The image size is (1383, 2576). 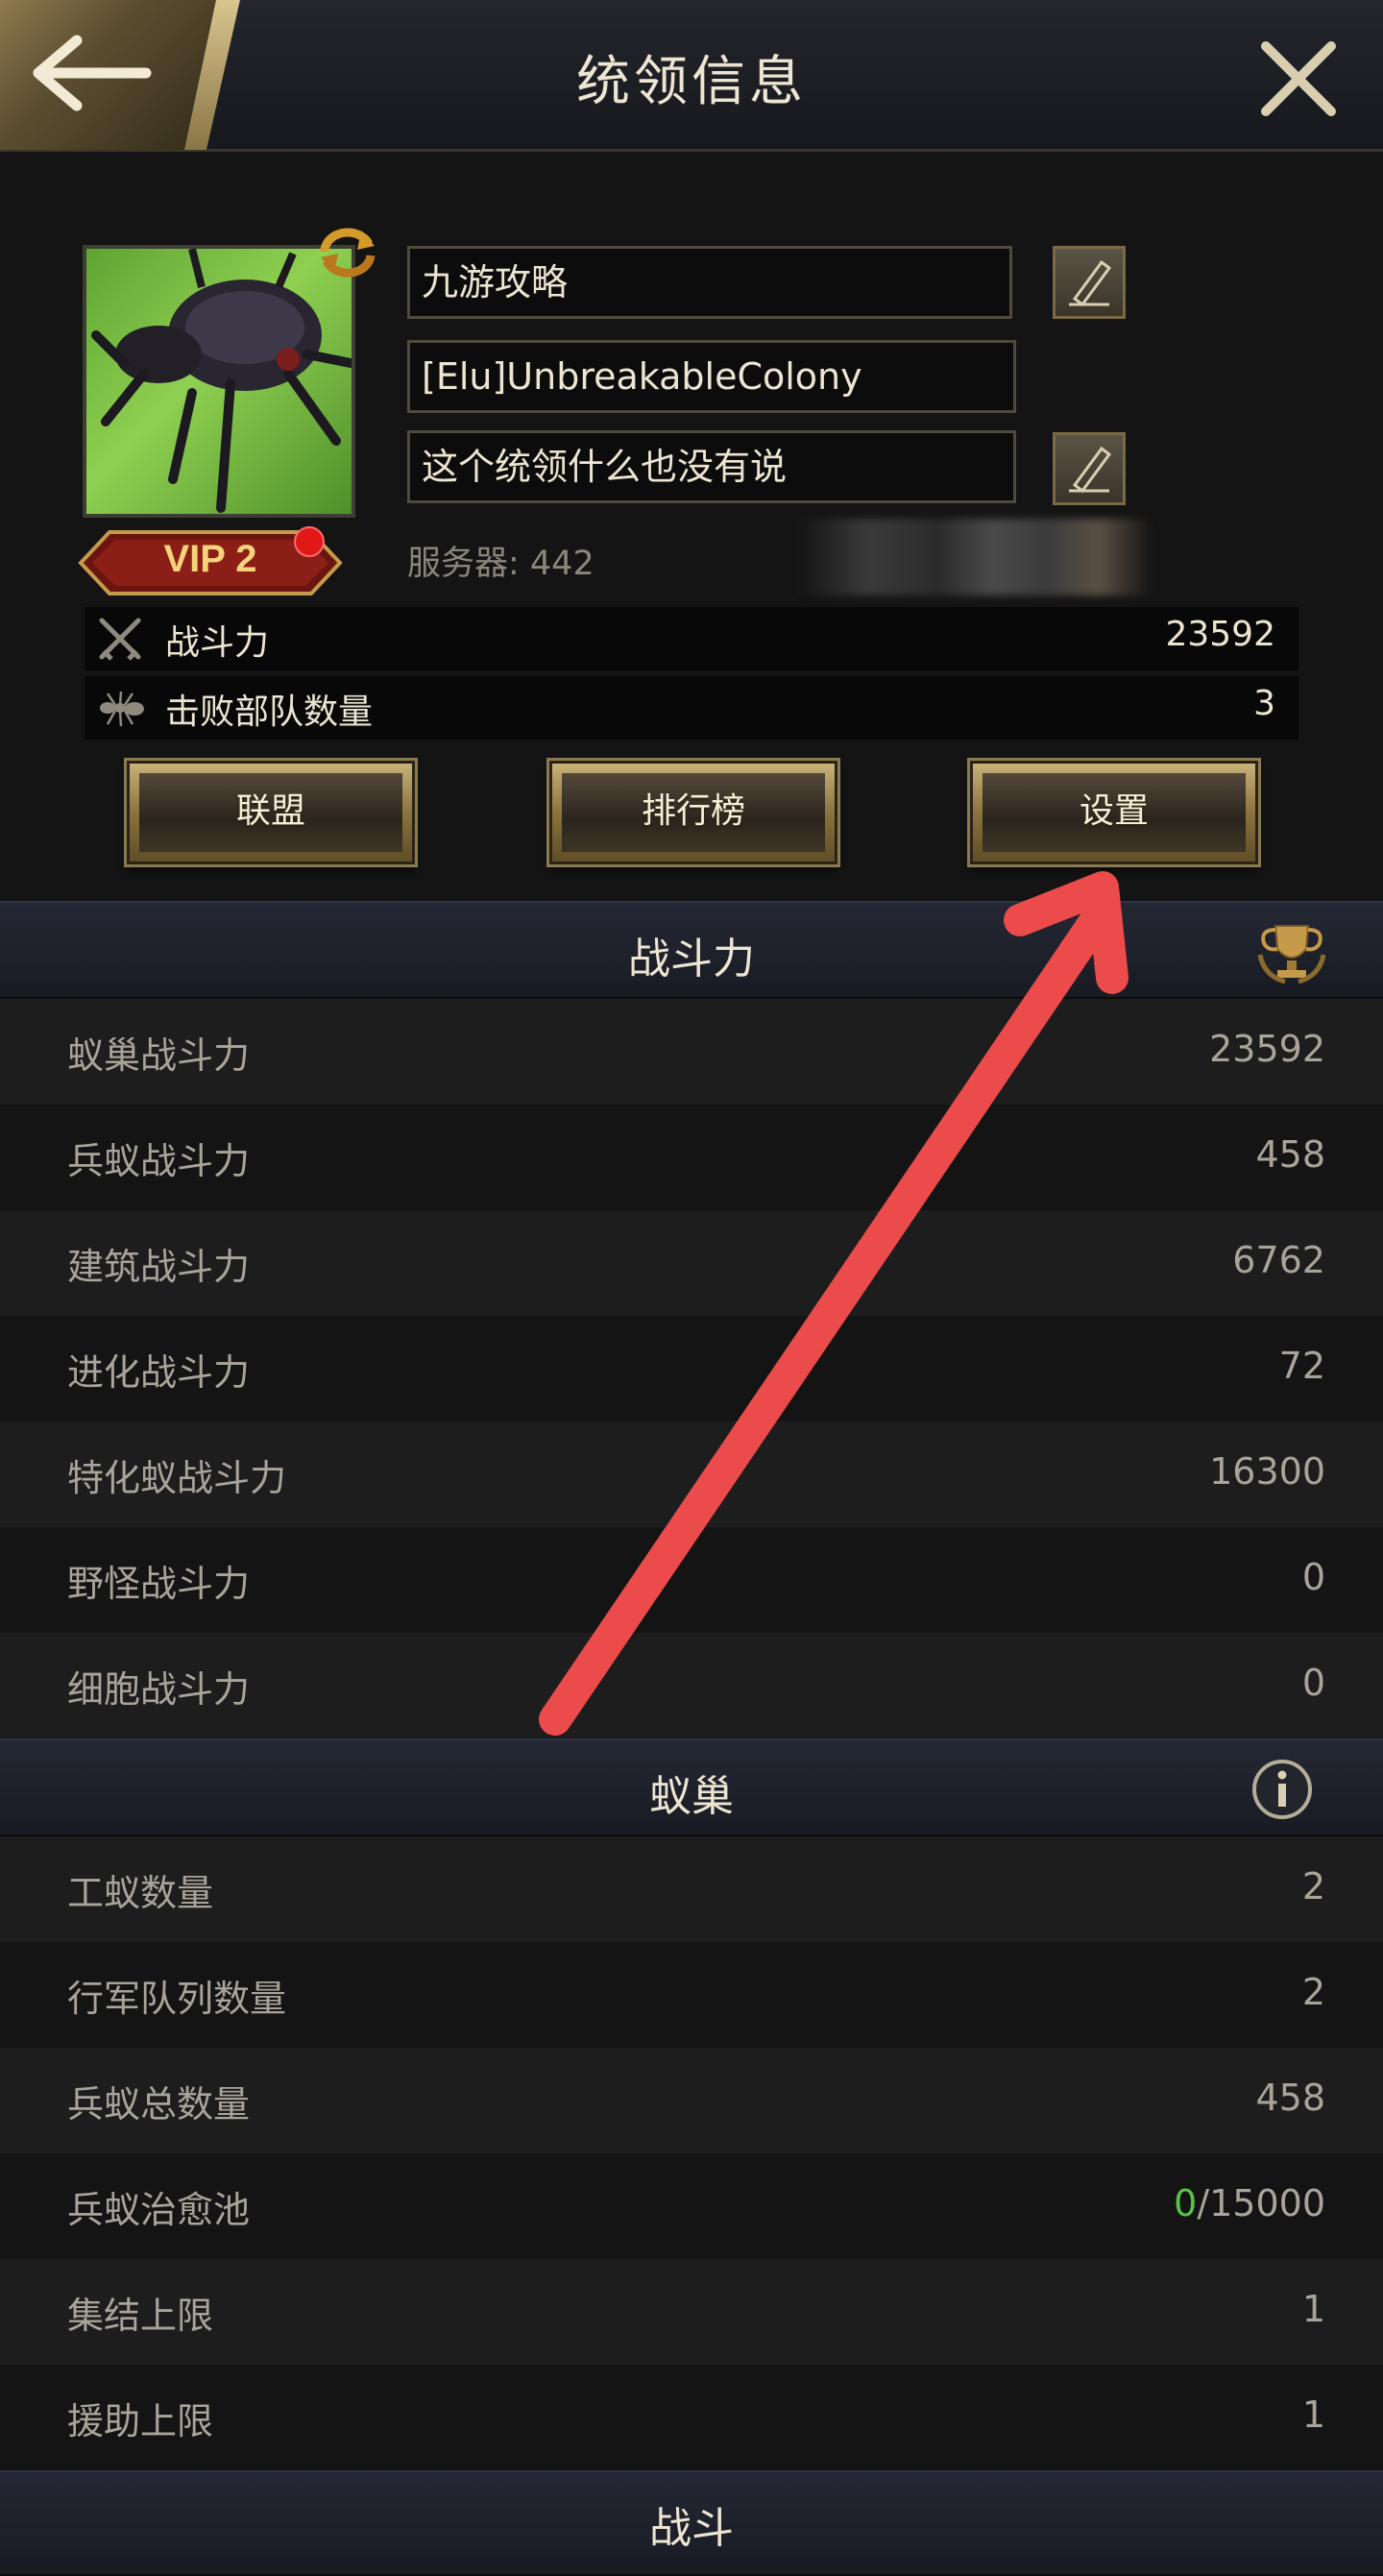 What do you see at coordinates (691, 82) in the screenshot?
I see `page-title: 统领信息` at bounding box center [691, 82].